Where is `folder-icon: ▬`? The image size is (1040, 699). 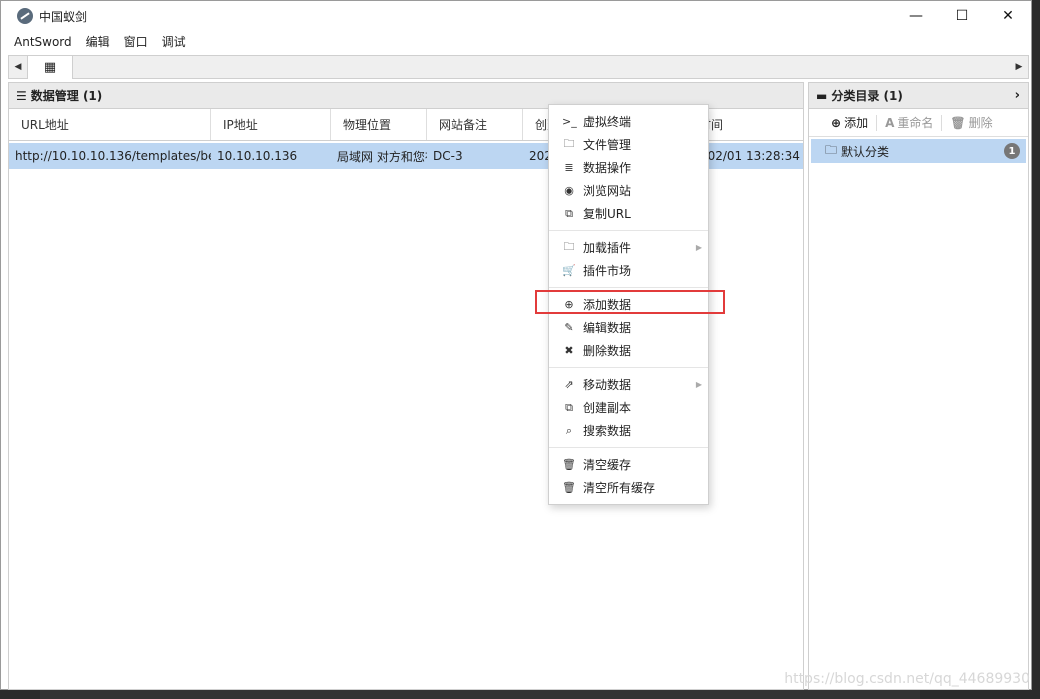 folder-icon: ▬ is located at coordinates (822, 95).